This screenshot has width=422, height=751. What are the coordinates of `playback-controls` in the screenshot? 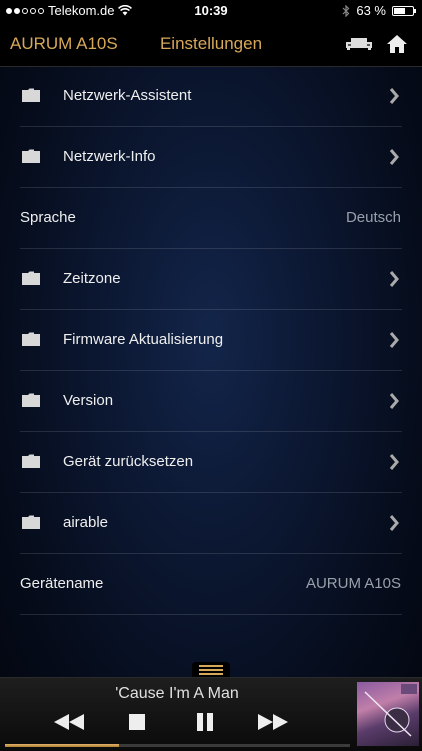 It's located at (171, 722).